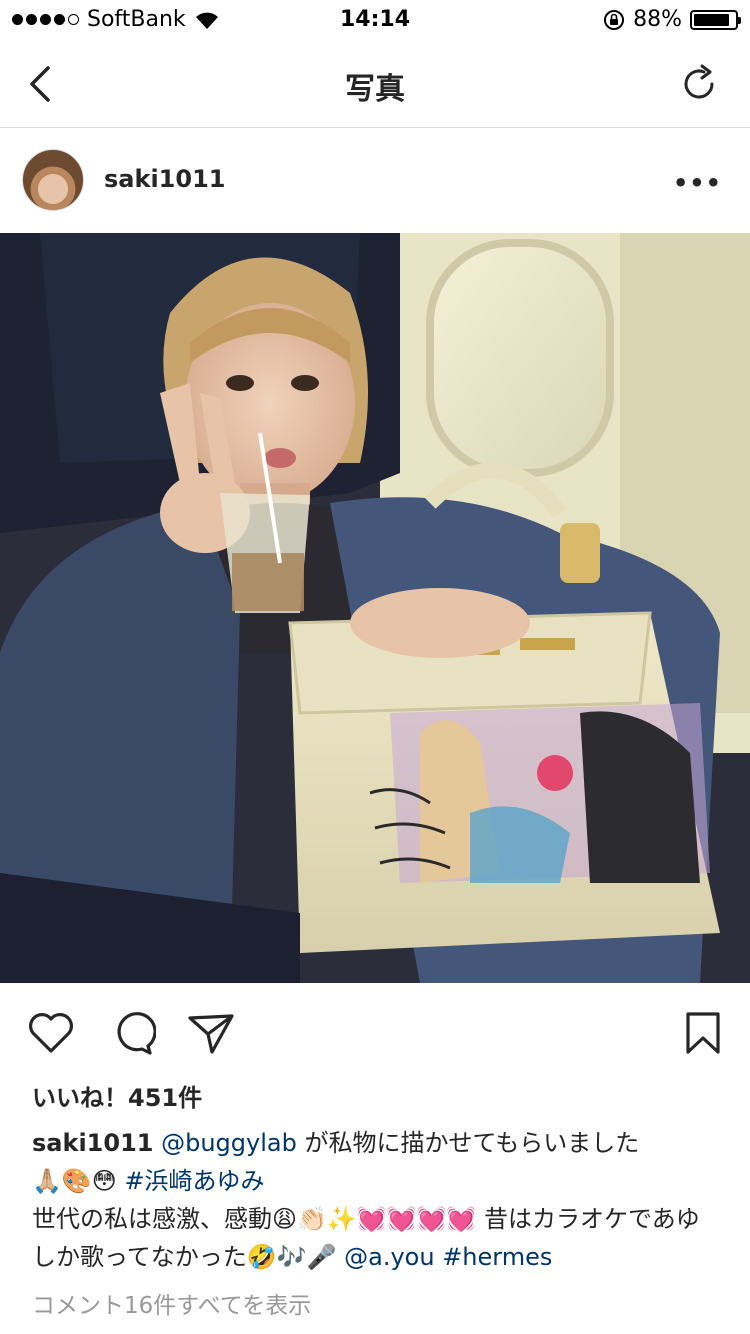 The height and width of the screenshot is (1334, 750). I want to click on nav-bar: 写真, so click(375, 84).